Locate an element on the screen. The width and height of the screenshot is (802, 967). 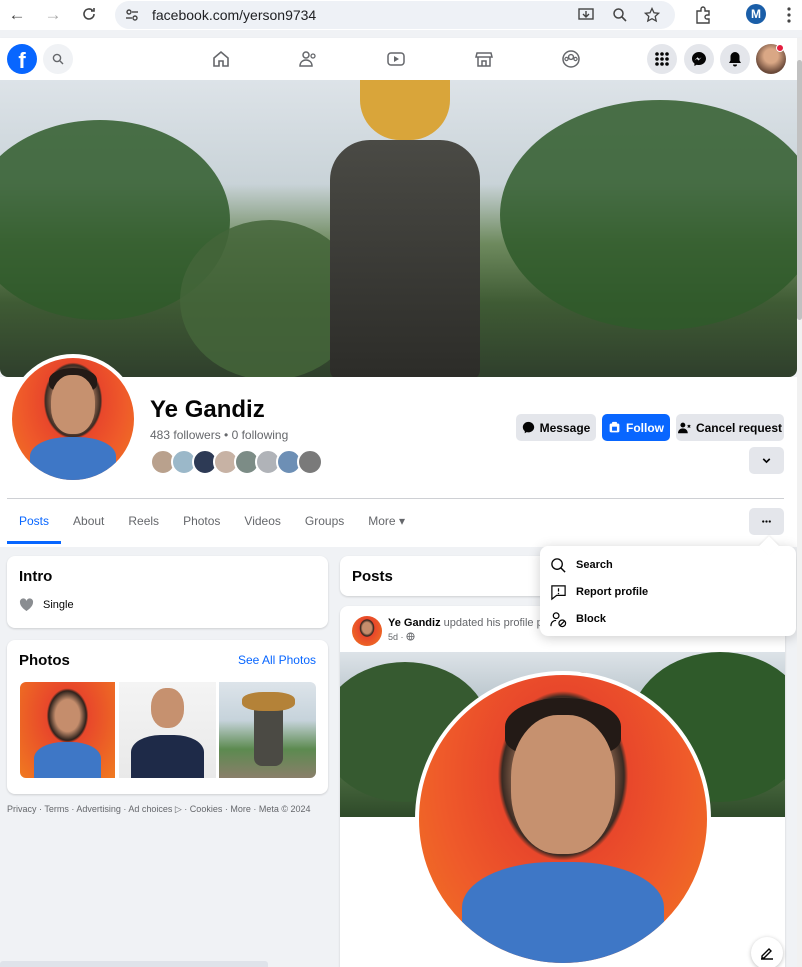
post-timestamp: 5d · is located at coordinates (401, 637).